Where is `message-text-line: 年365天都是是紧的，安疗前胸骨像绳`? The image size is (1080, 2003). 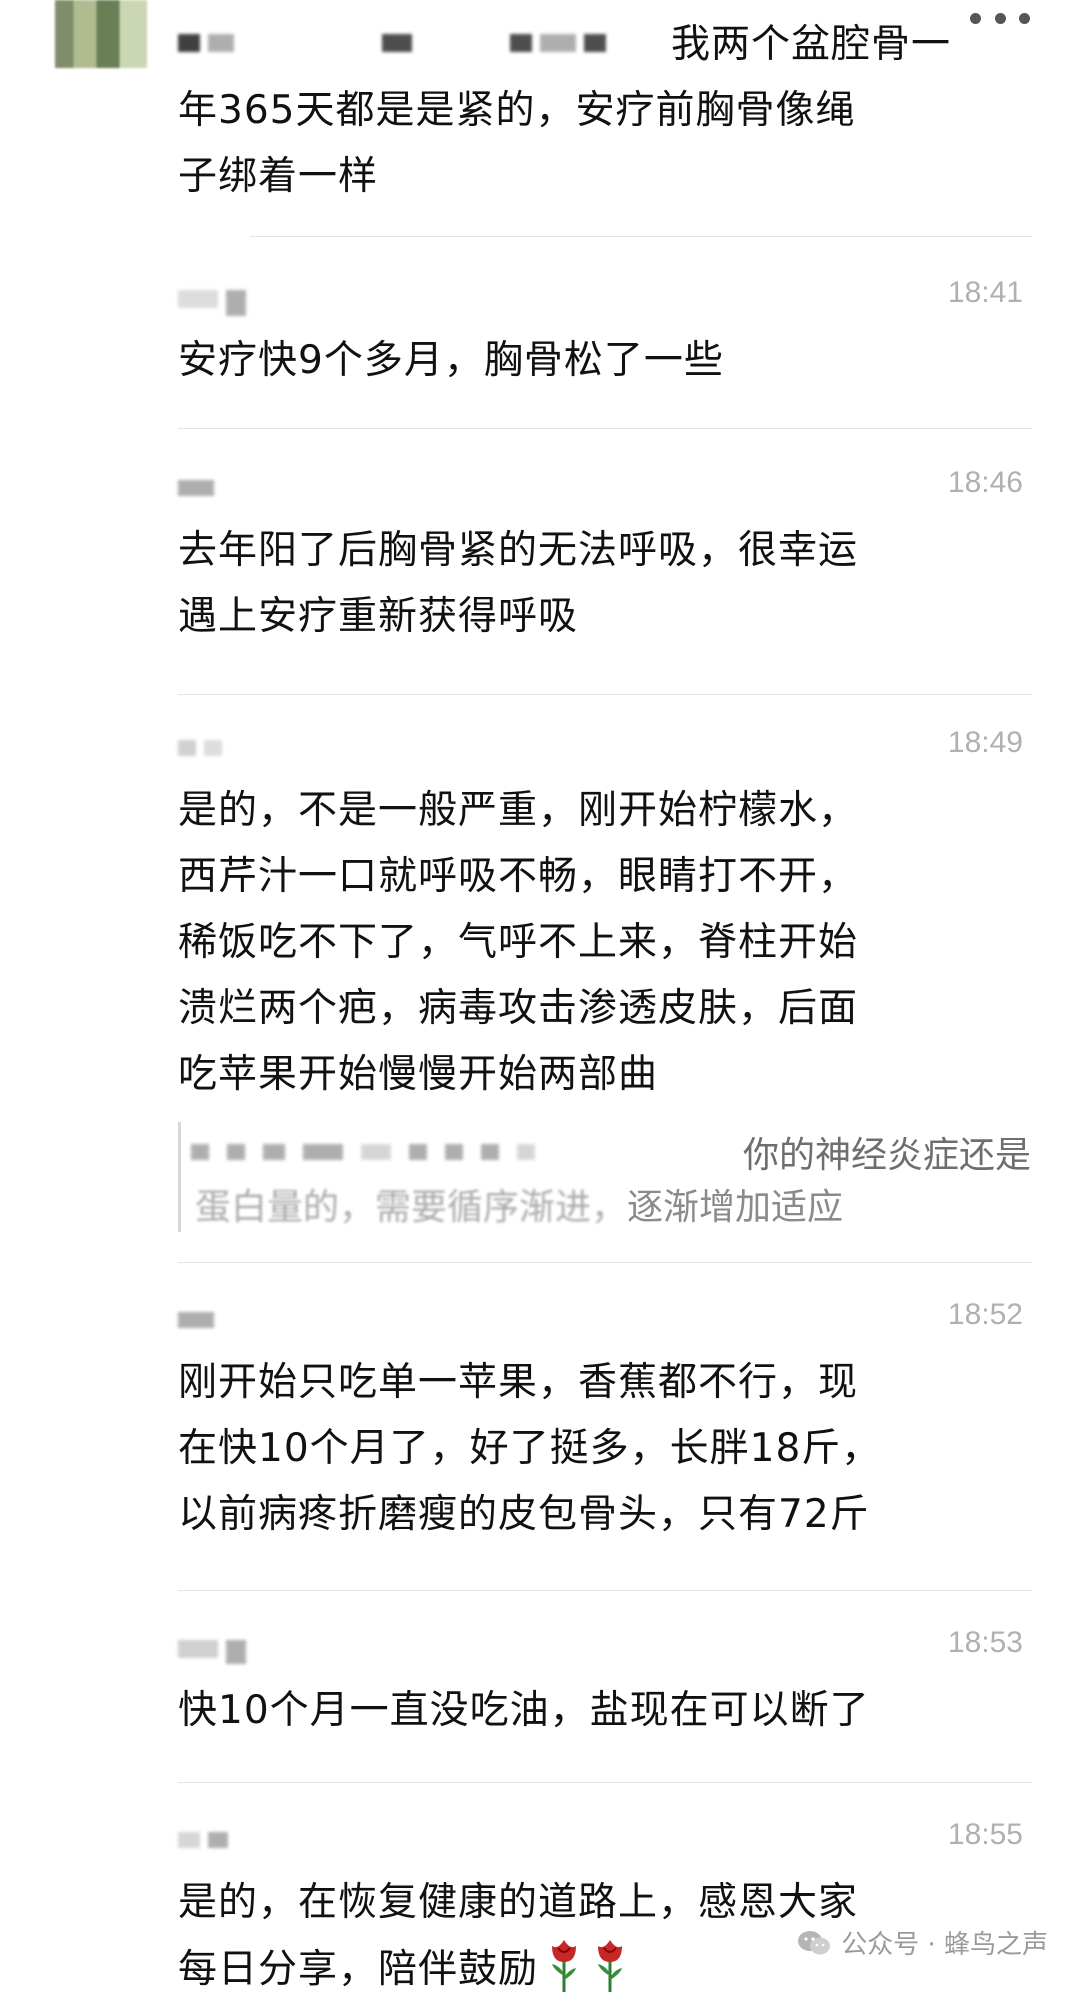 message-text-line: 年365天都是是紧的，安疗前胸骨像绳 is located at coordinates (517, 110).